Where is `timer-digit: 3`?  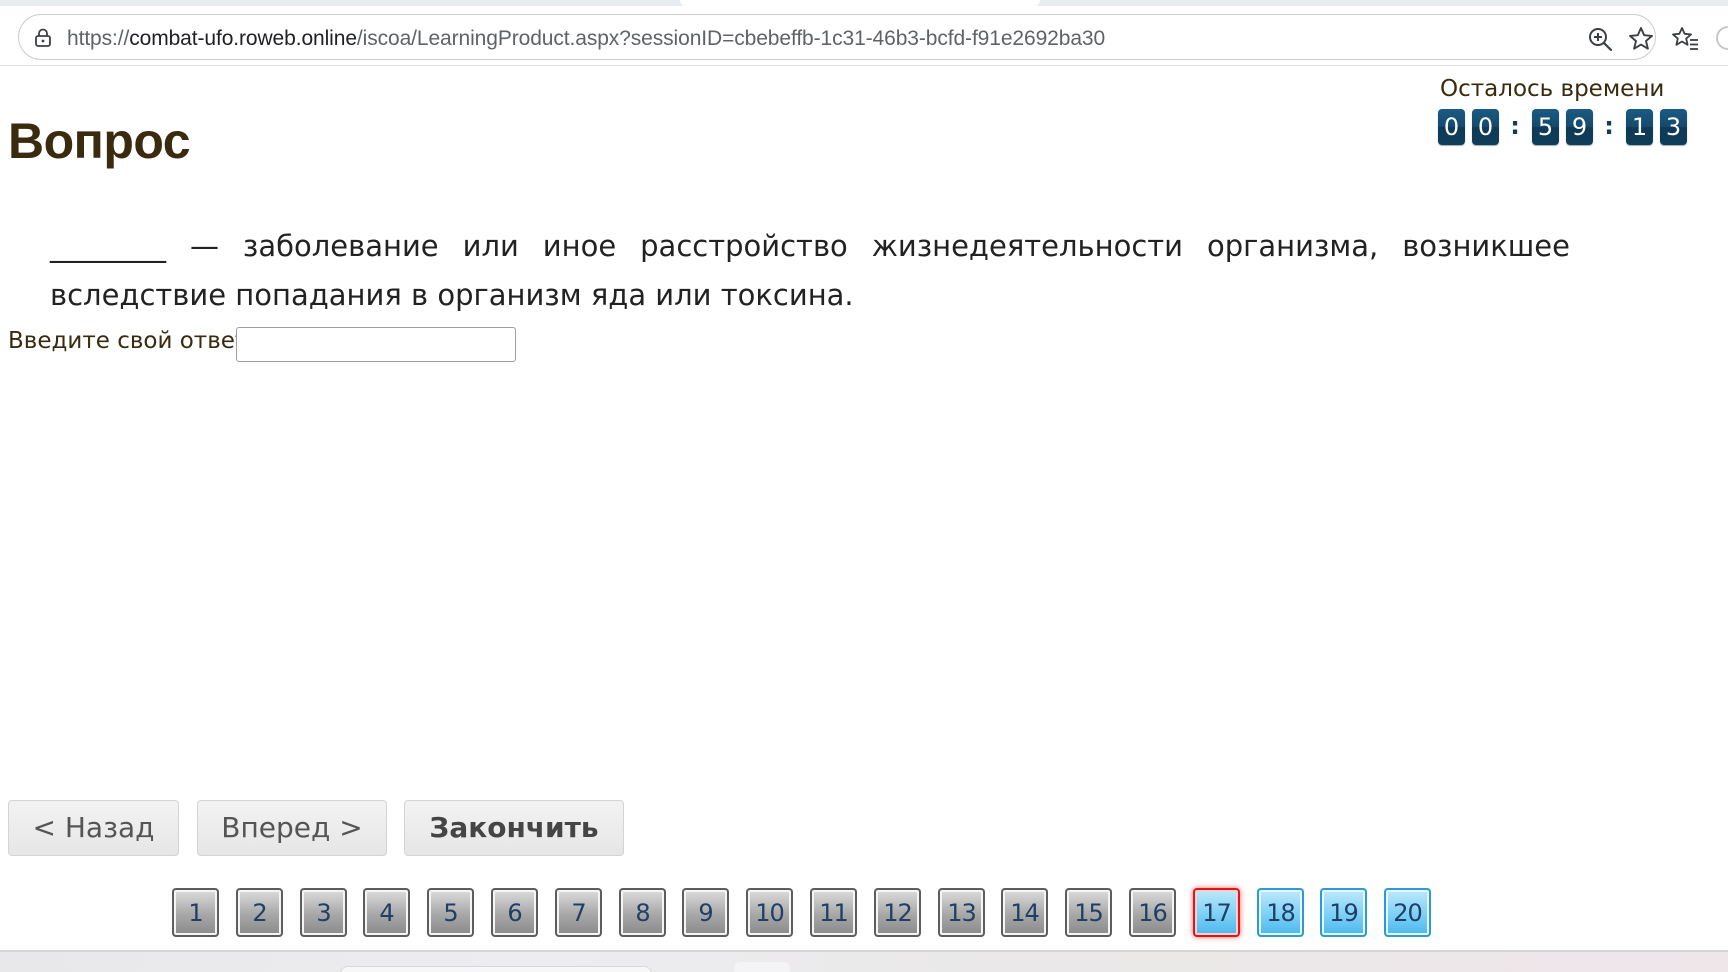 timer-digit: 3 is located at coordinates (1673, 127).